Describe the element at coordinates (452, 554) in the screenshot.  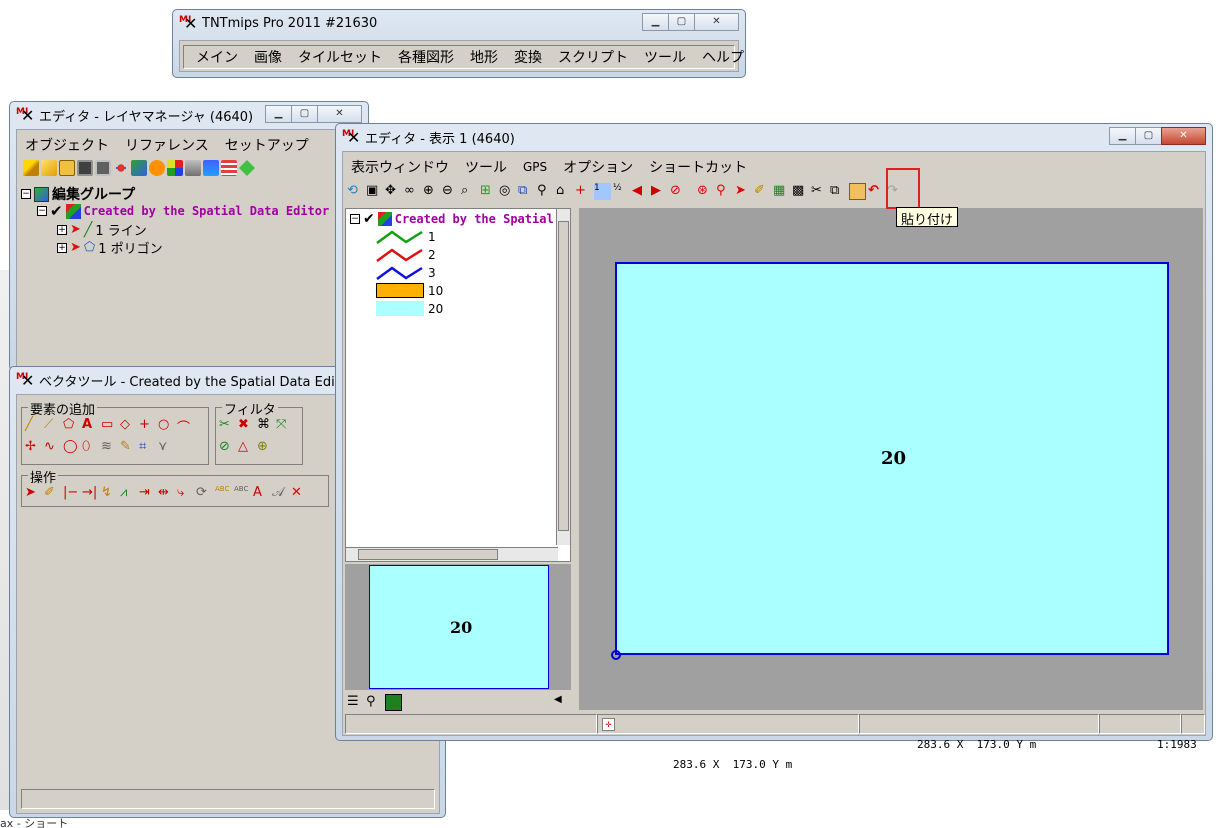
I see `legend-horizontal-scrollbar` at that location.